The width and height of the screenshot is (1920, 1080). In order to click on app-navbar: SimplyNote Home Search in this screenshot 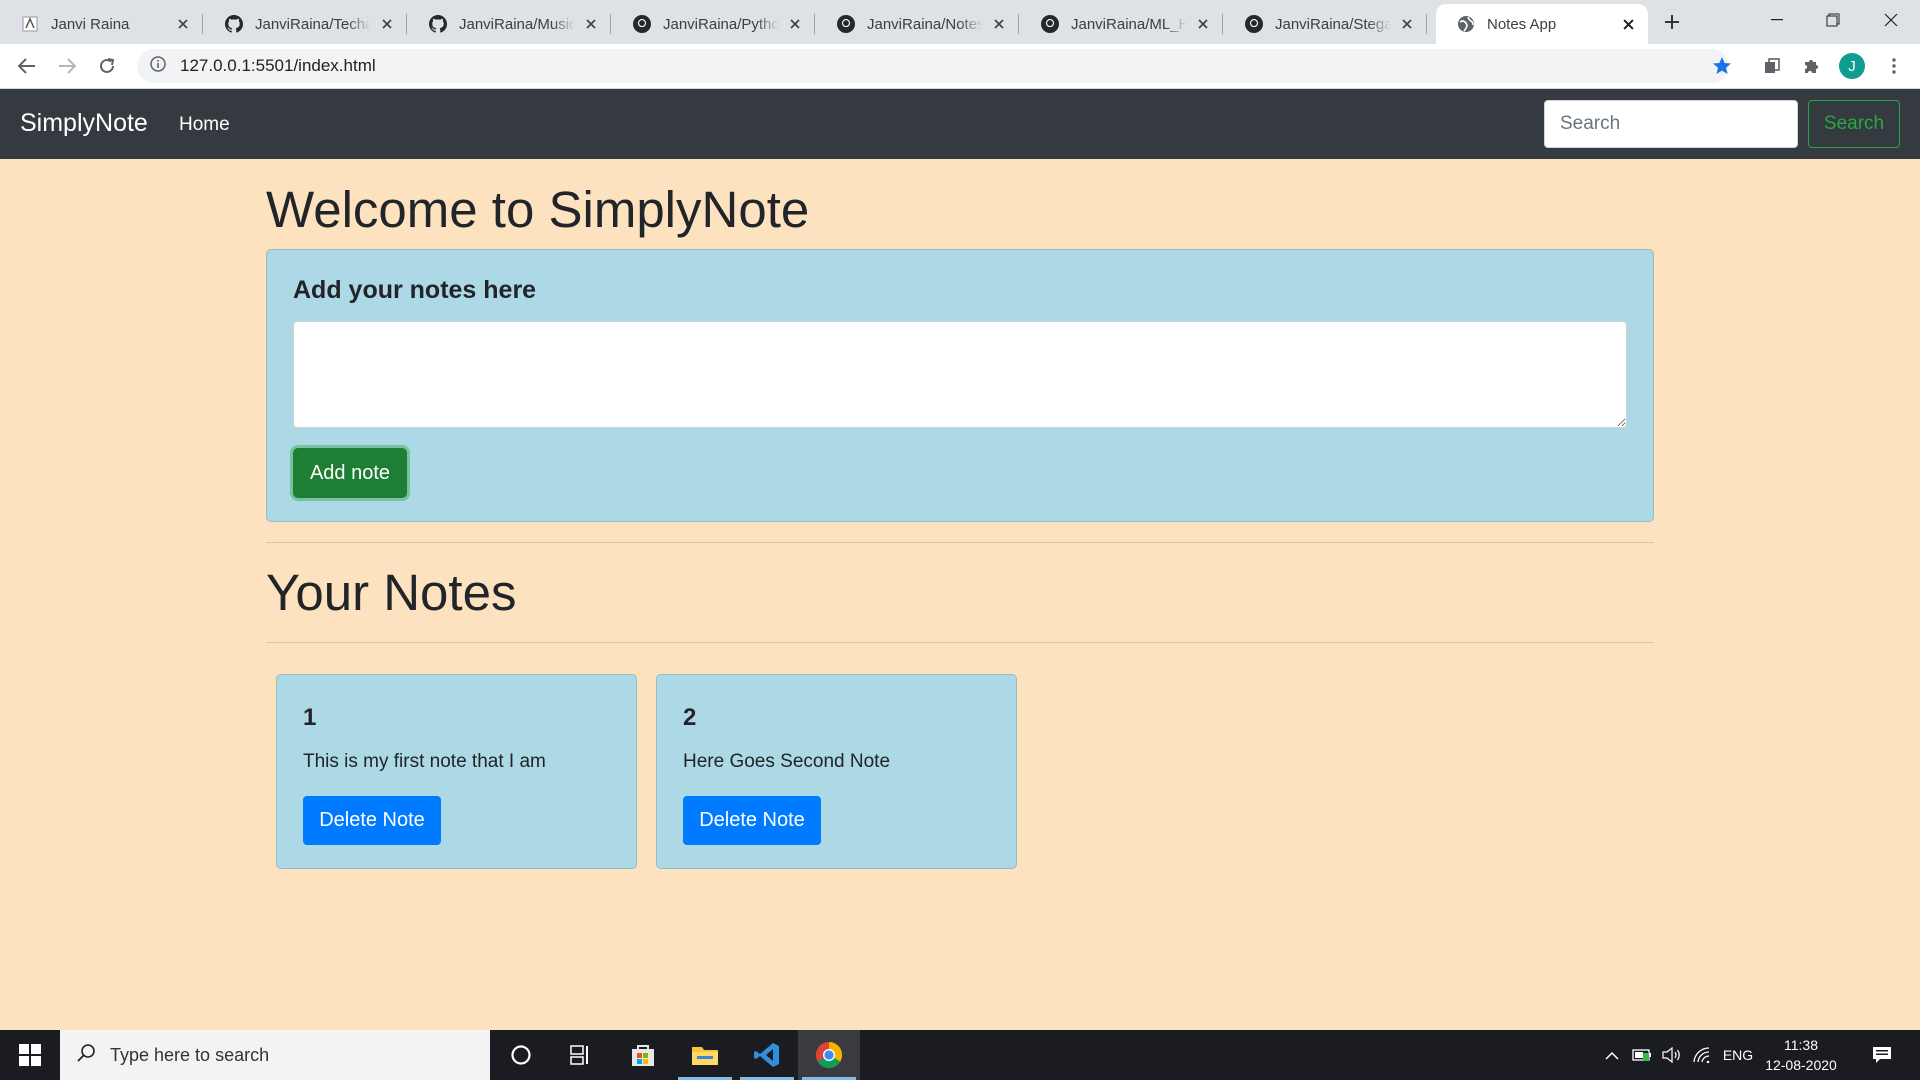, I will do `click(960, 124)`.